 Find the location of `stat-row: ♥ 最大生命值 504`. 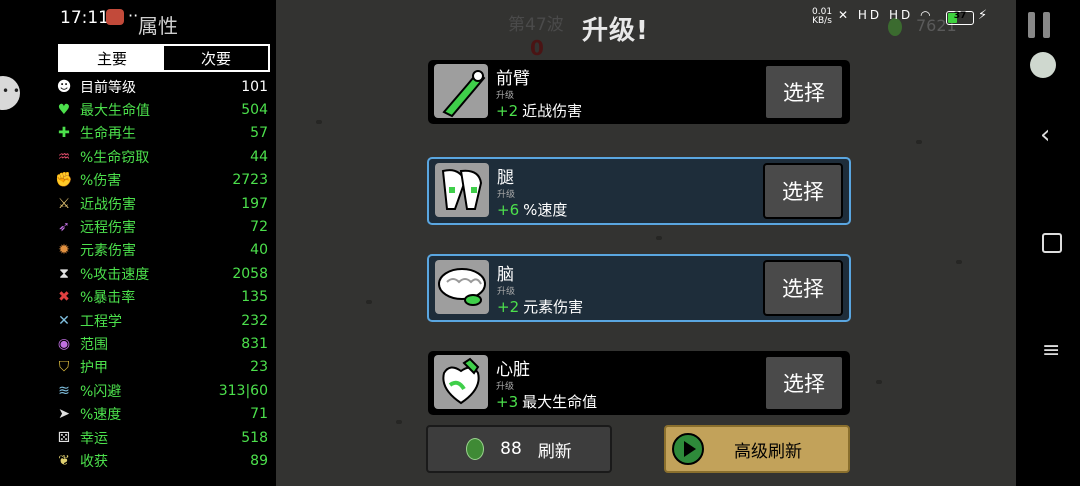

stat-row: ♥ 最大生命值 504 is located at coordinates (162, 109).